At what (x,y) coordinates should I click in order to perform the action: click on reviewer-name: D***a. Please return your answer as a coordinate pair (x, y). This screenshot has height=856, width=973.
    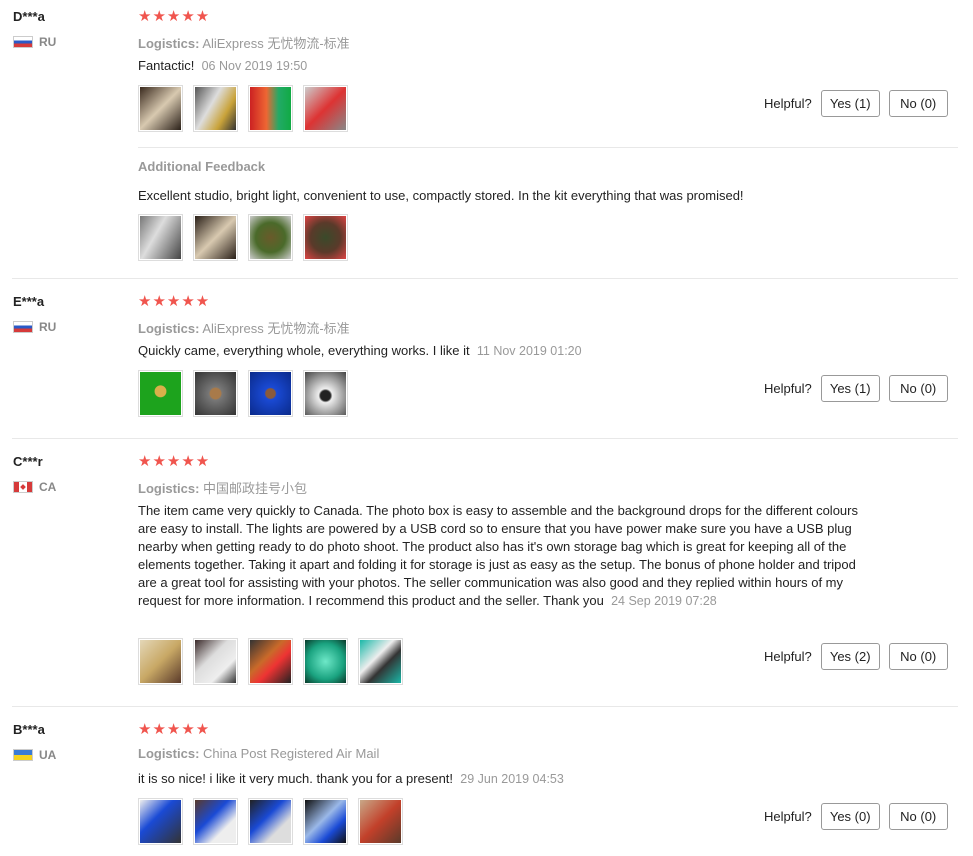
    Looking at the image, I should click on (29, 16).